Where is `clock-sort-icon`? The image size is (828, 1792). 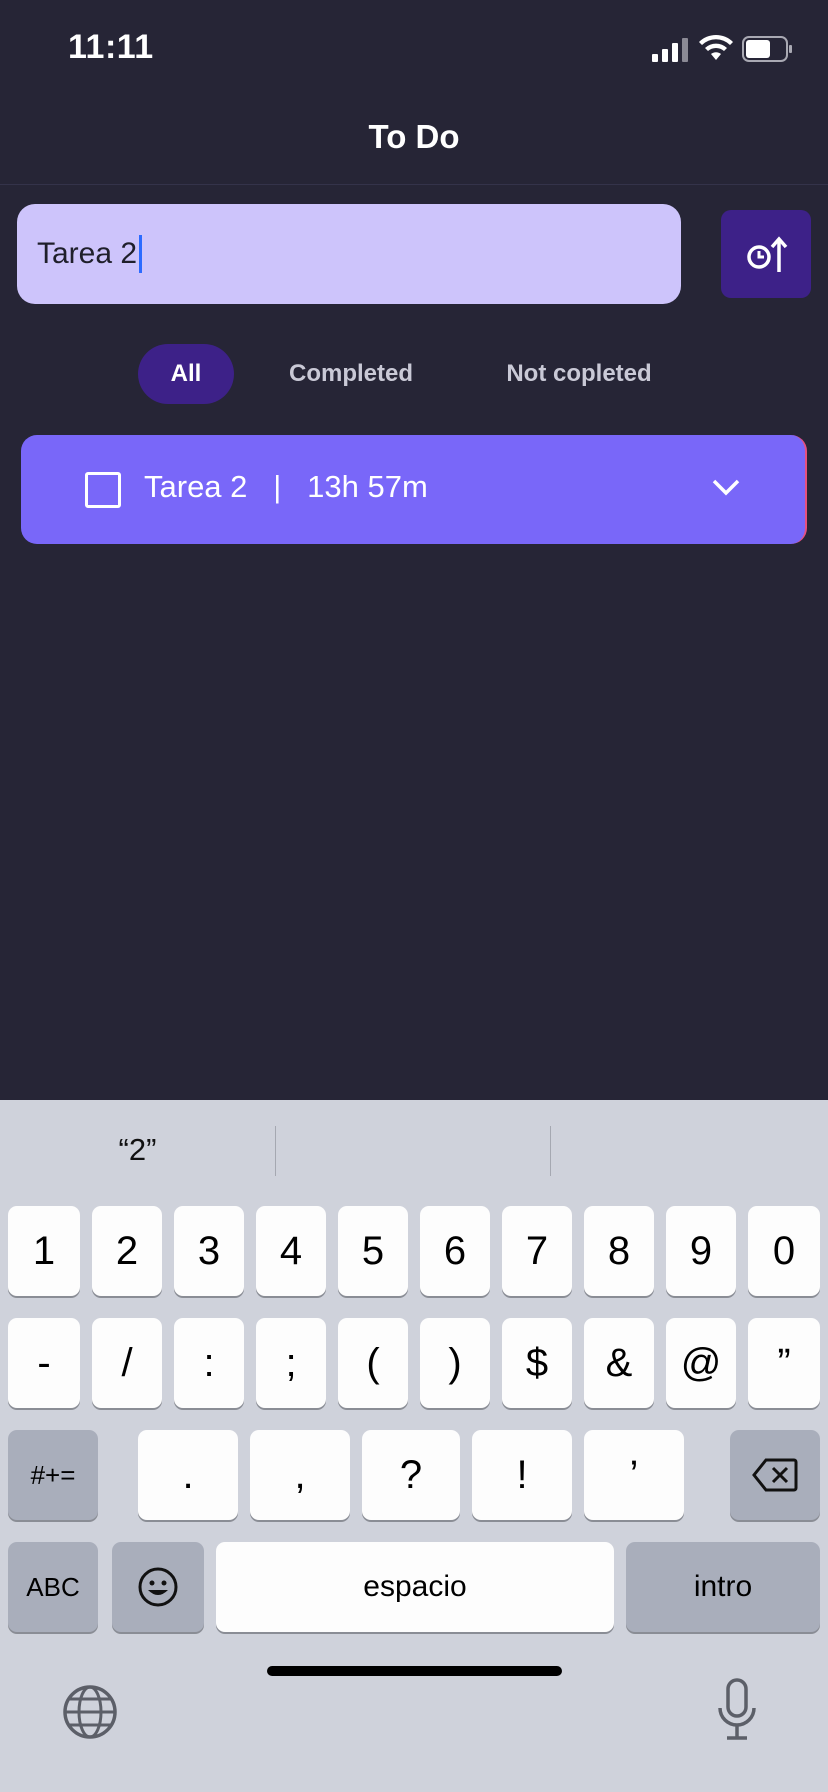 clock-sort-icon is located at coordinates (767, 254).